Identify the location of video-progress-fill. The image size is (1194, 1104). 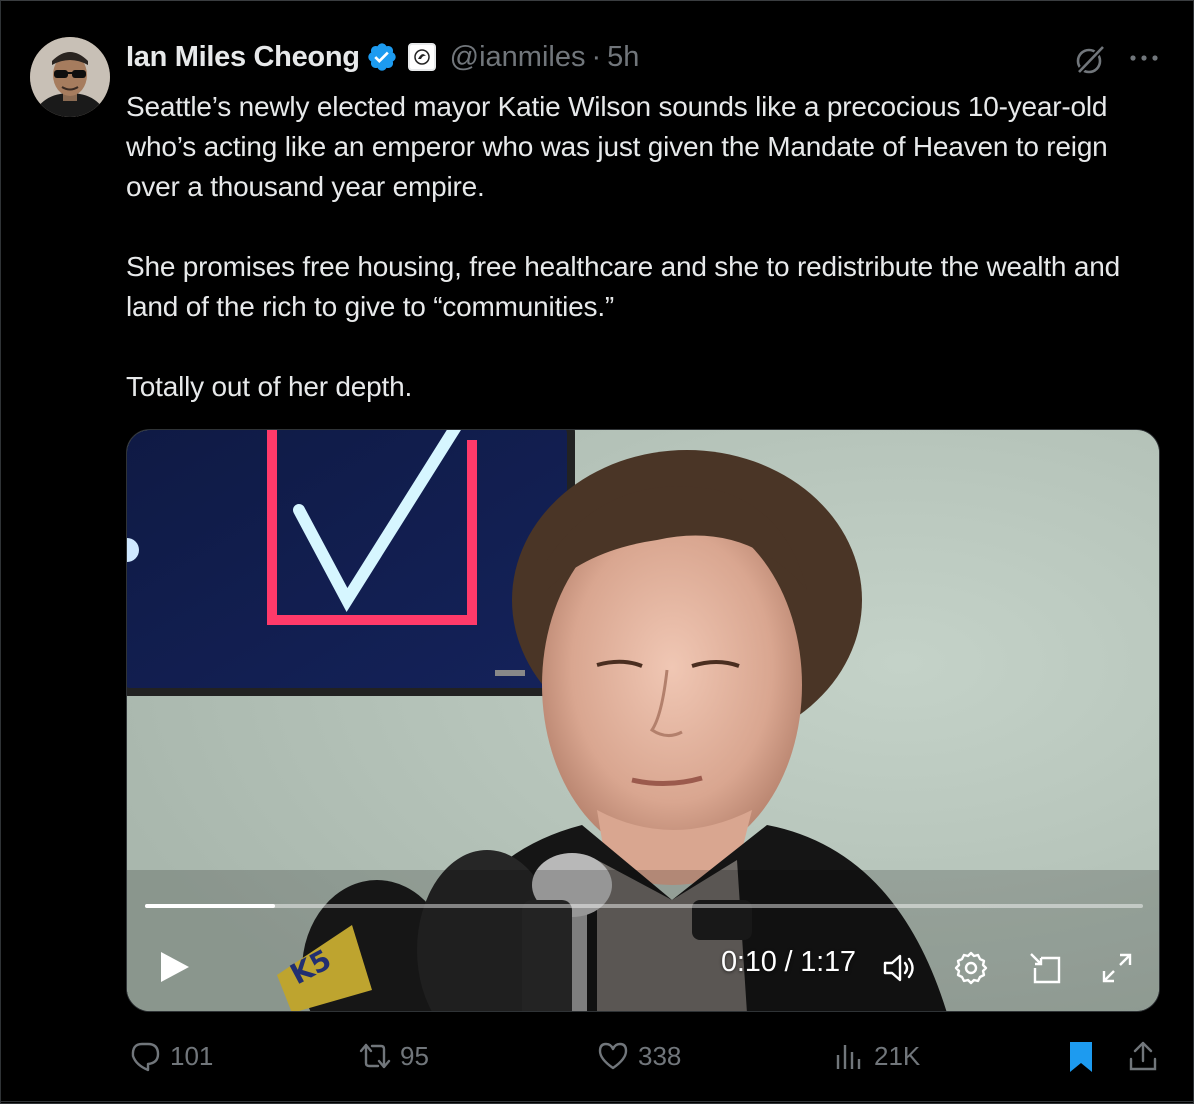
(210, 906).